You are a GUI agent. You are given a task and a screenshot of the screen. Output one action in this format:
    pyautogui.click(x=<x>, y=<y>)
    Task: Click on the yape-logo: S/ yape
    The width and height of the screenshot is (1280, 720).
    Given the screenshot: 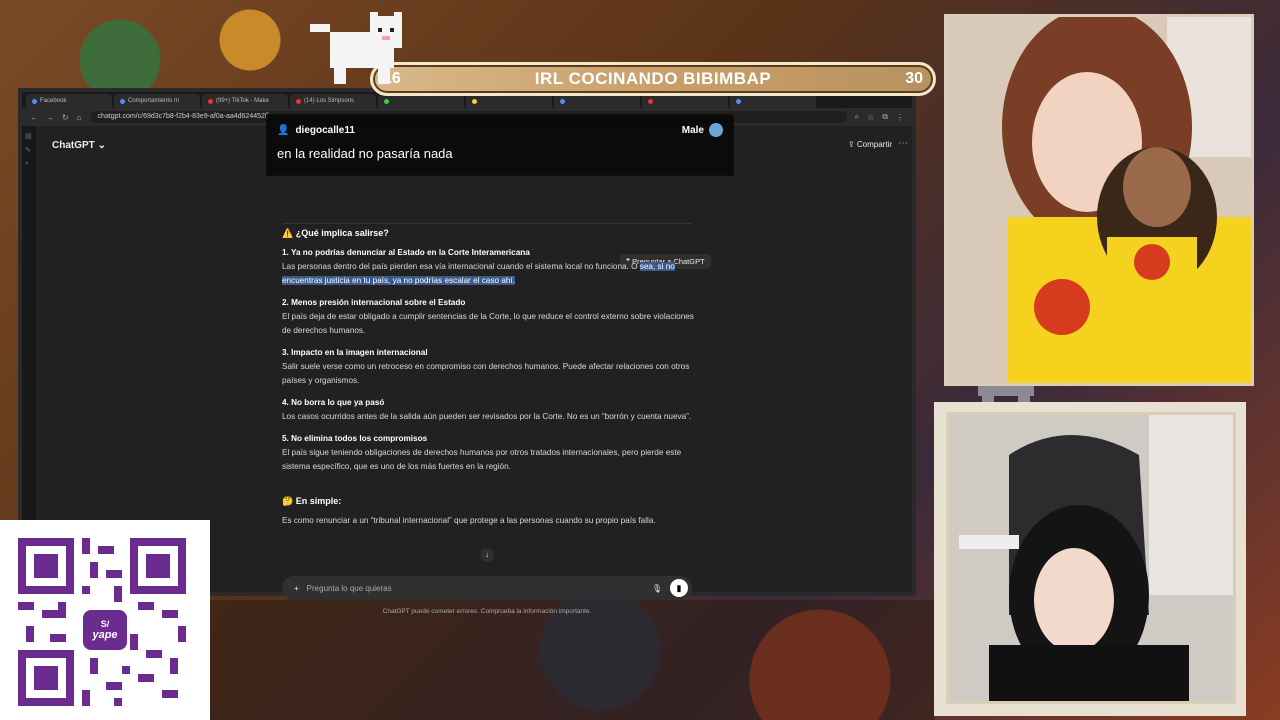 What is the action you would take?
    pyautogui.click(x=105, y=630)
    